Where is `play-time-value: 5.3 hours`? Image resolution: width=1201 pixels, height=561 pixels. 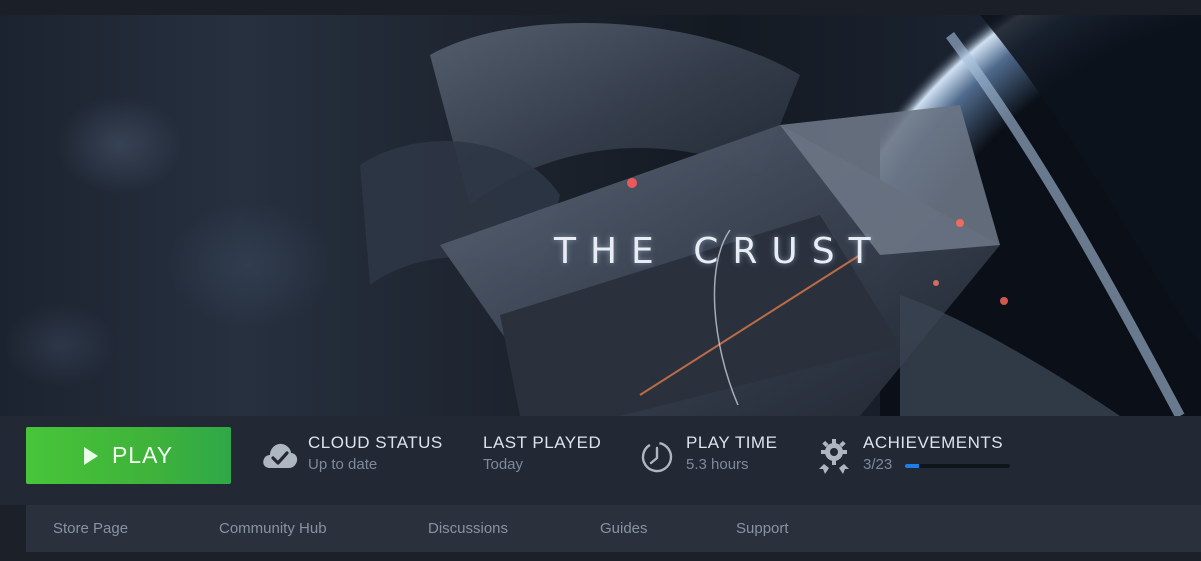
play-time-value: 5.3 hours is located at coordinates (717, 464).